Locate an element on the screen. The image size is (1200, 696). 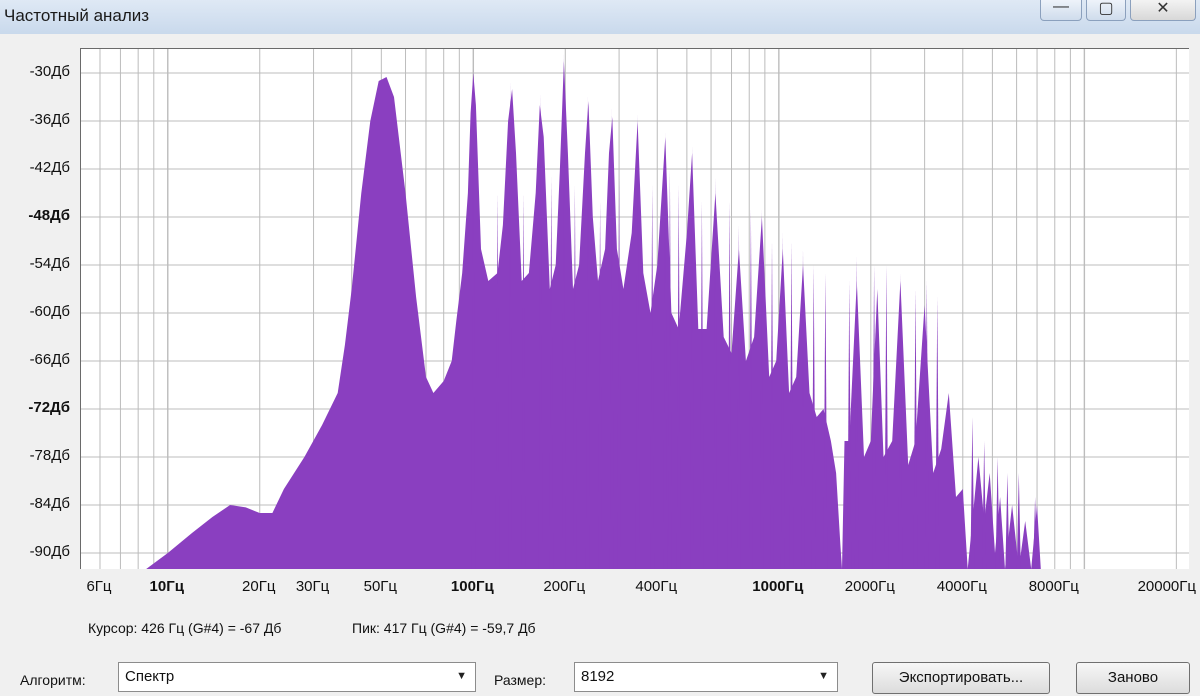
x-tick-label: 6Гц is located at coordinates (99, 586).